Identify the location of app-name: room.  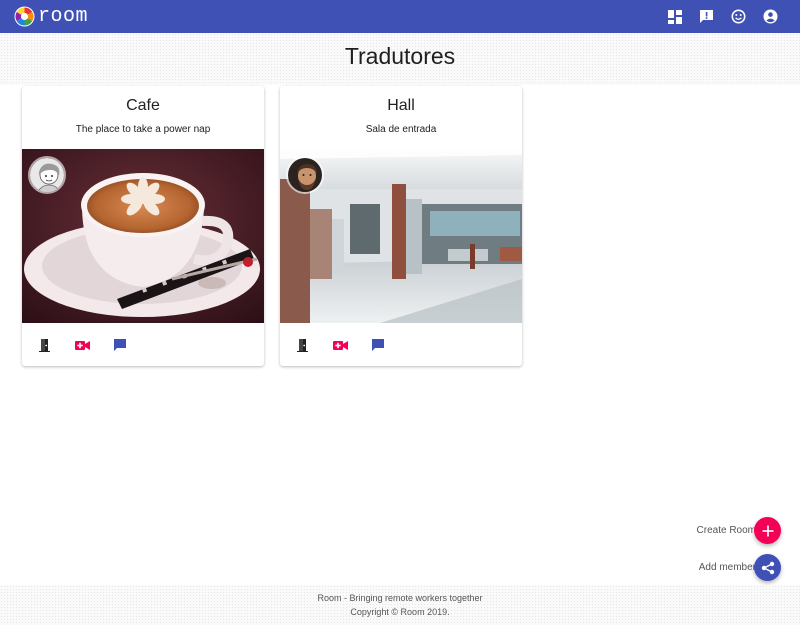
(63, 16).